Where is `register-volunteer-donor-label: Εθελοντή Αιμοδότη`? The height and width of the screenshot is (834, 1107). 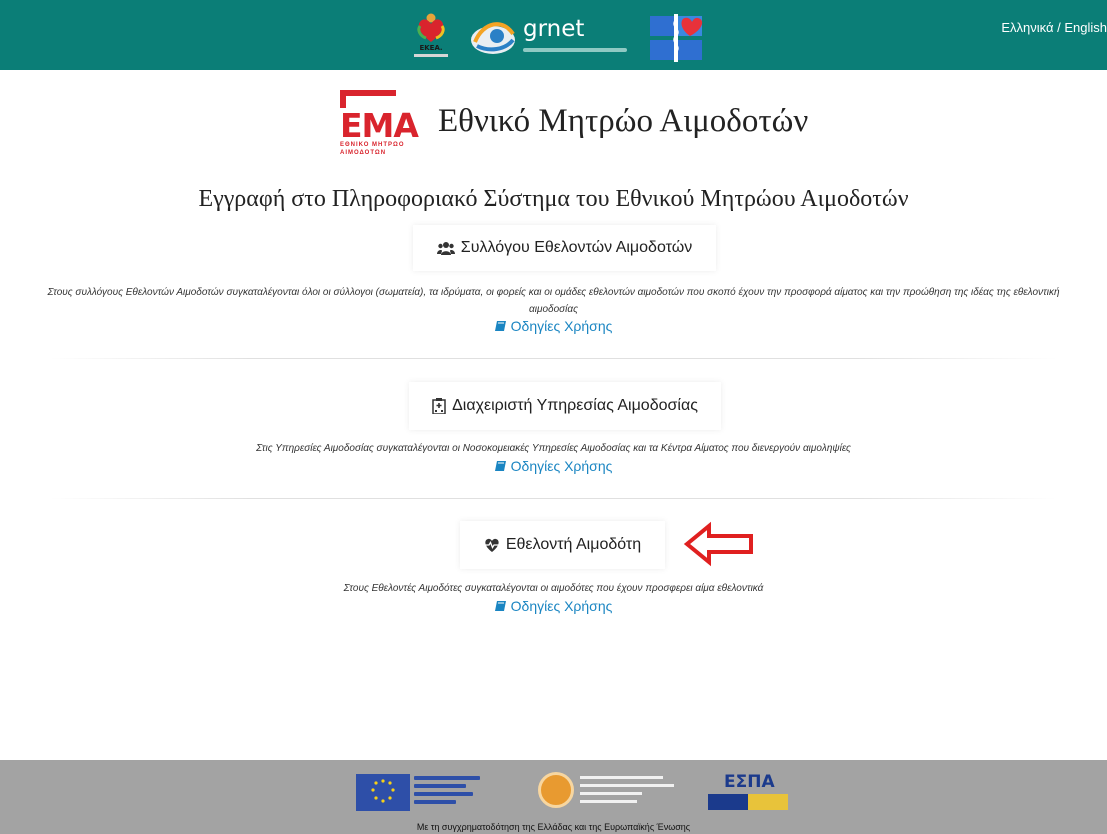 register-volunteer-donor-label: Εθελοντή Αιμοδότη is located at coordinates (573, 544).